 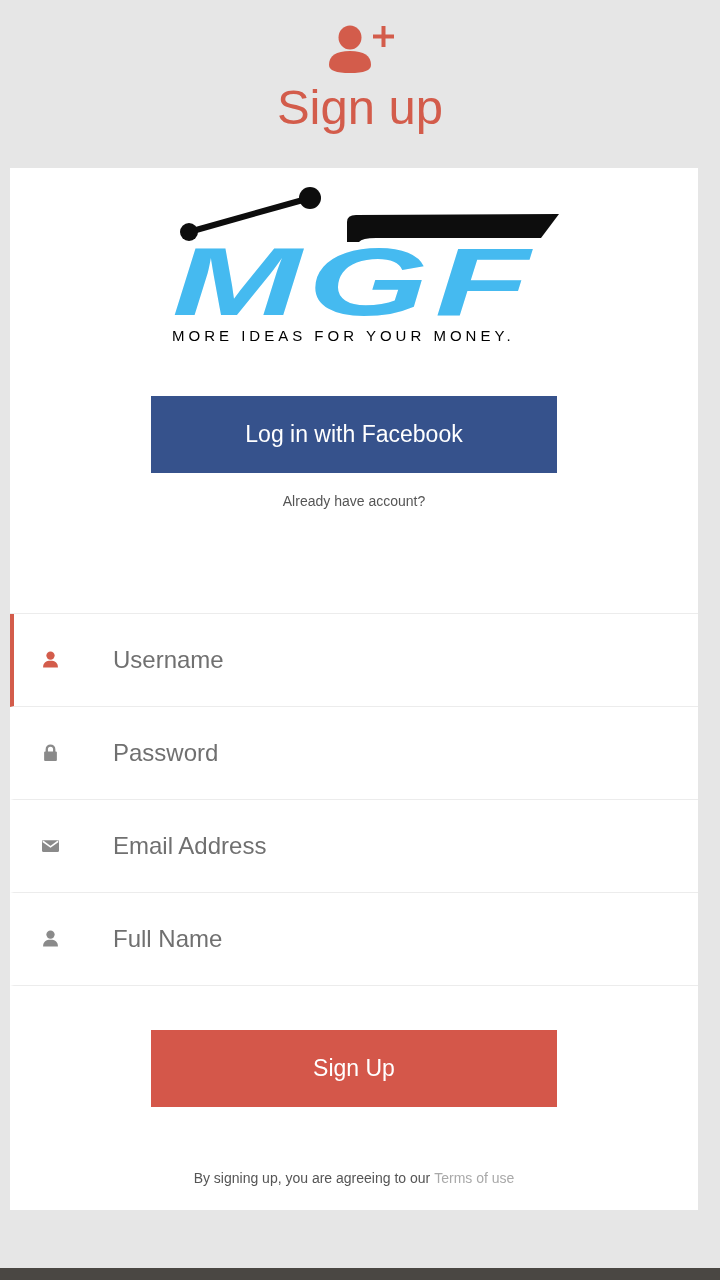 I want to click on facebook-login-button: Log in with Facebook, so click(x=354, y=434).